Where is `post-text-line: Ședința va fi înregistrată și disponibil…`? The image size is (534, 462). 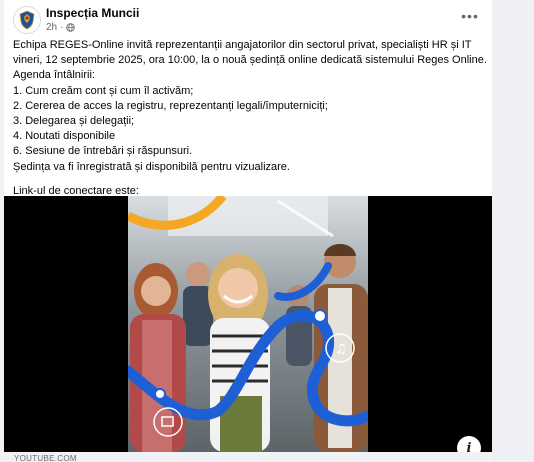 post-text-line: Ședința va fi înregistrată și disponibil… is located at coordinates (151, 166).